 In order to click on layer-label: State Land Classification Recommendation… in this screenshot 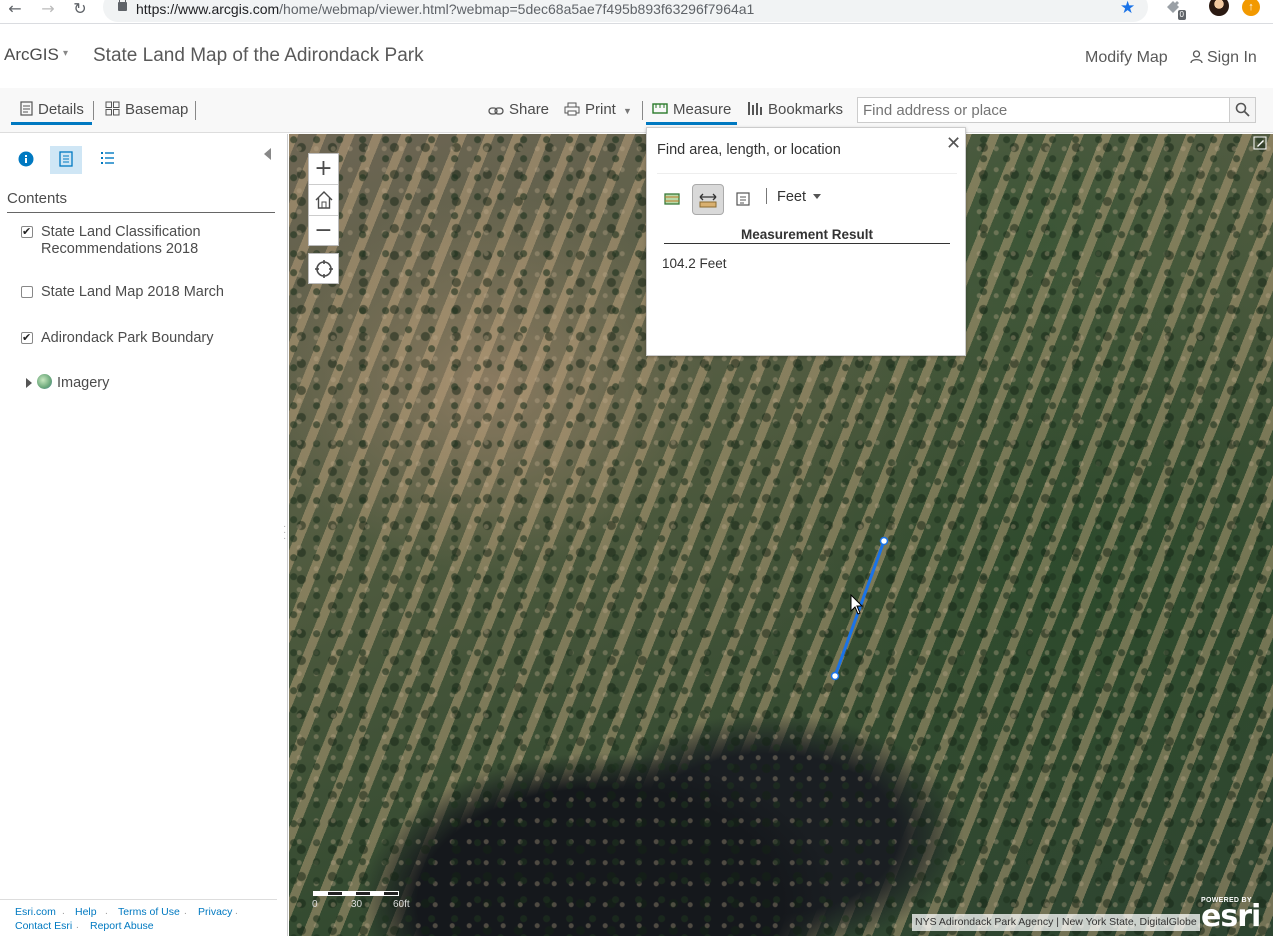, I will do `click(121, 240)`.